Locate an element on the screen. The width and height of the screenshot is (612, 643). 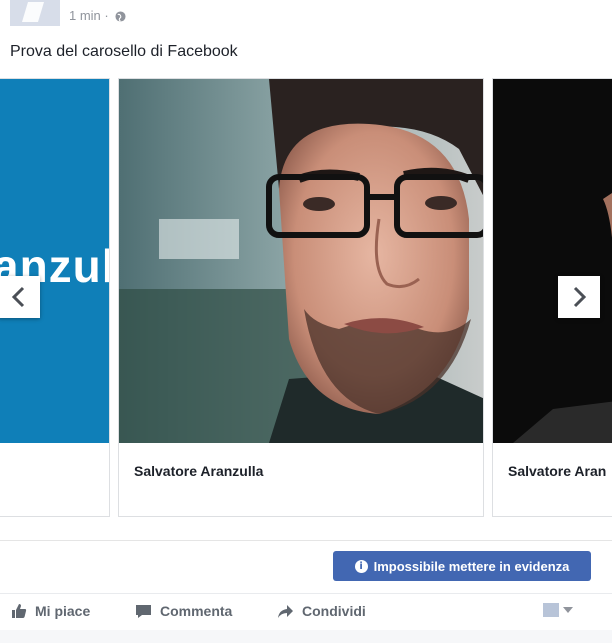
carousel-prev-button is located at coordinates (20, 297).